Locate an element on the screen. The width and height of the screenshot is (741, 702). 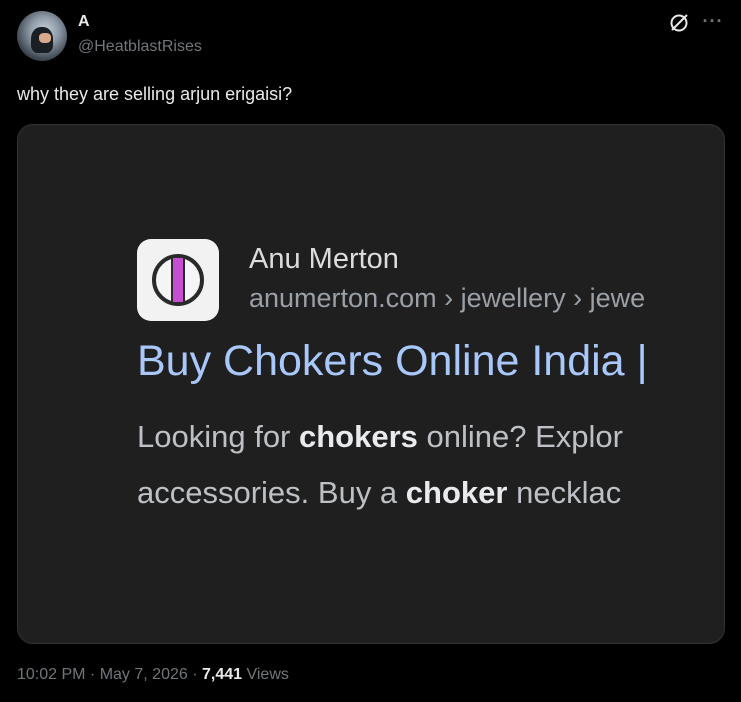
site-logo-bar is located at coordinates (178, 280).